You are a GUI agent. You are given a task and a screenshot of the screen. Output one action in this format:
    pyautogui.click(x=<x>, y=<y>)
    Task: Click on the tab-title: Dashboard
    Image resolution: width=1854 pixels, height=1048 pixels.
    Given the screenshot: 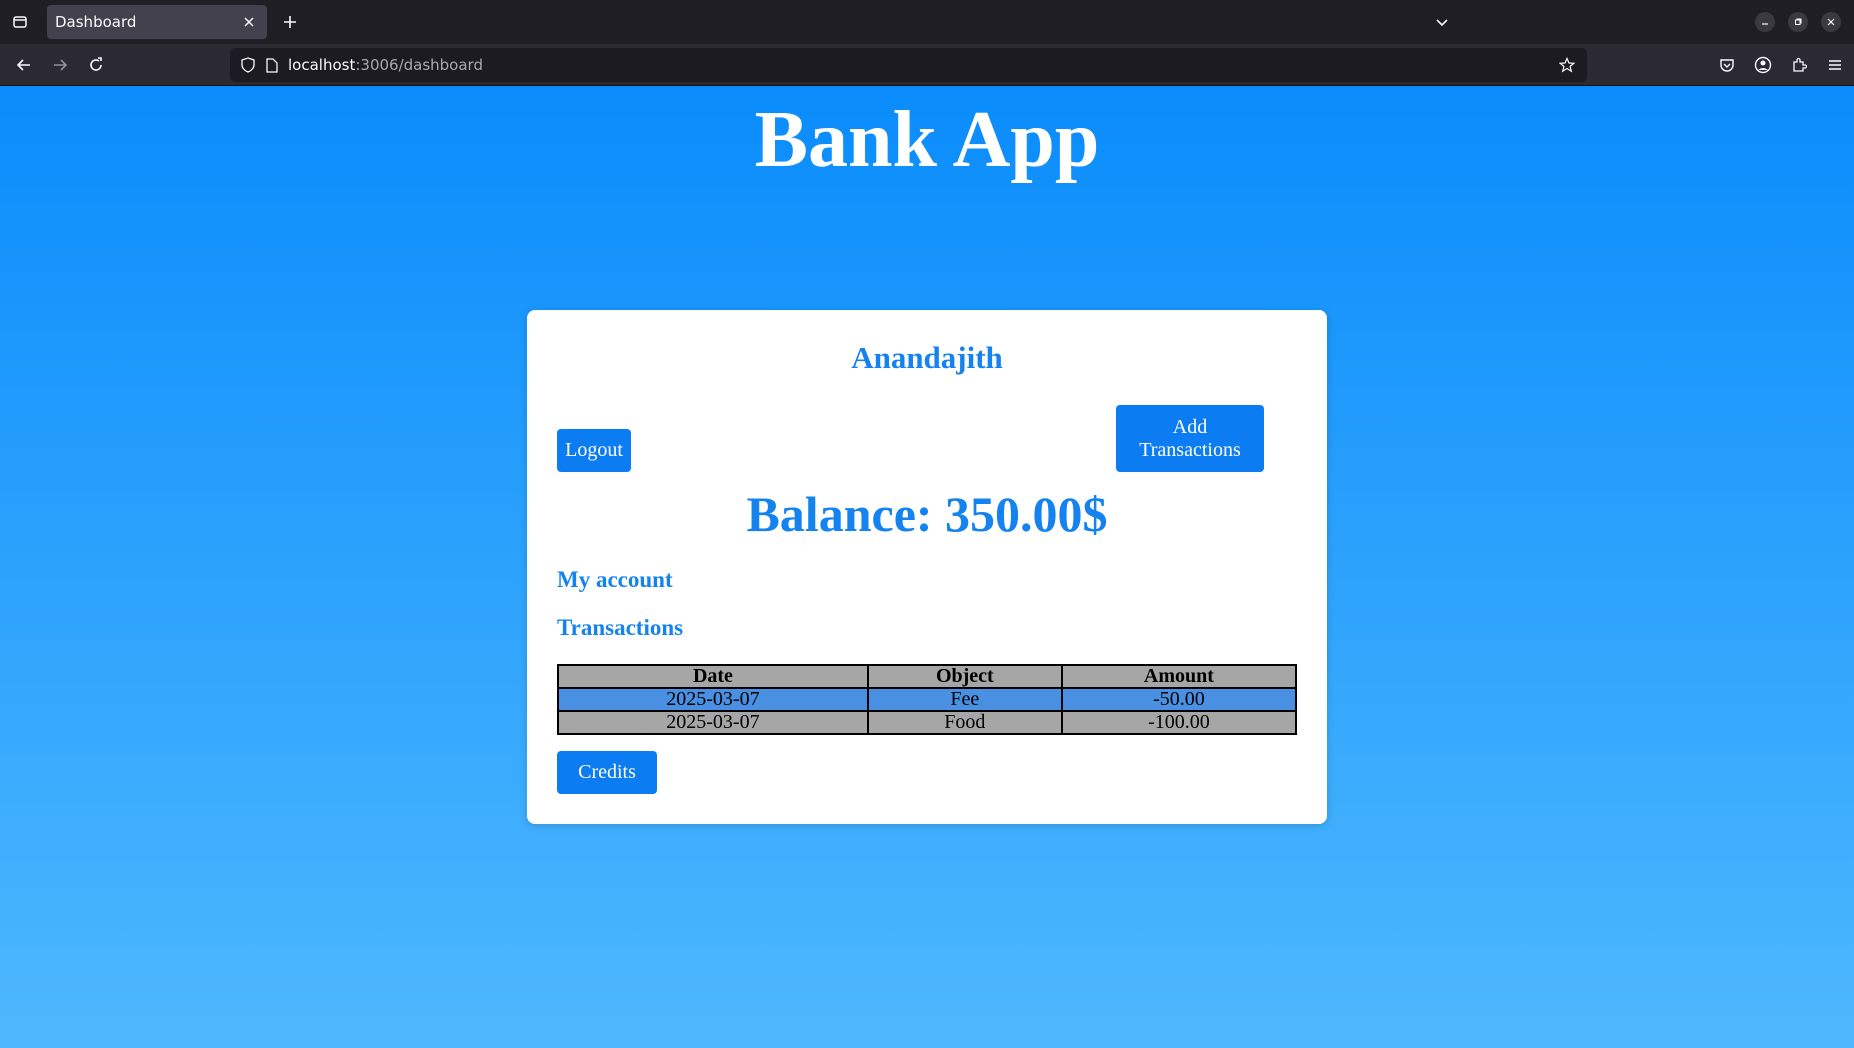 What is the action you would take?
    pyautogui.click(x=96, y=22)
    